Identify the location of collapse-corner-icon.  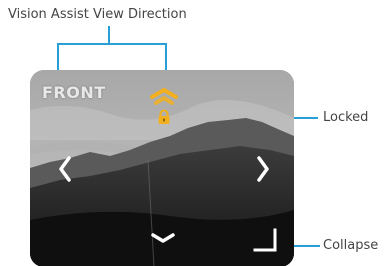
(265, 240).